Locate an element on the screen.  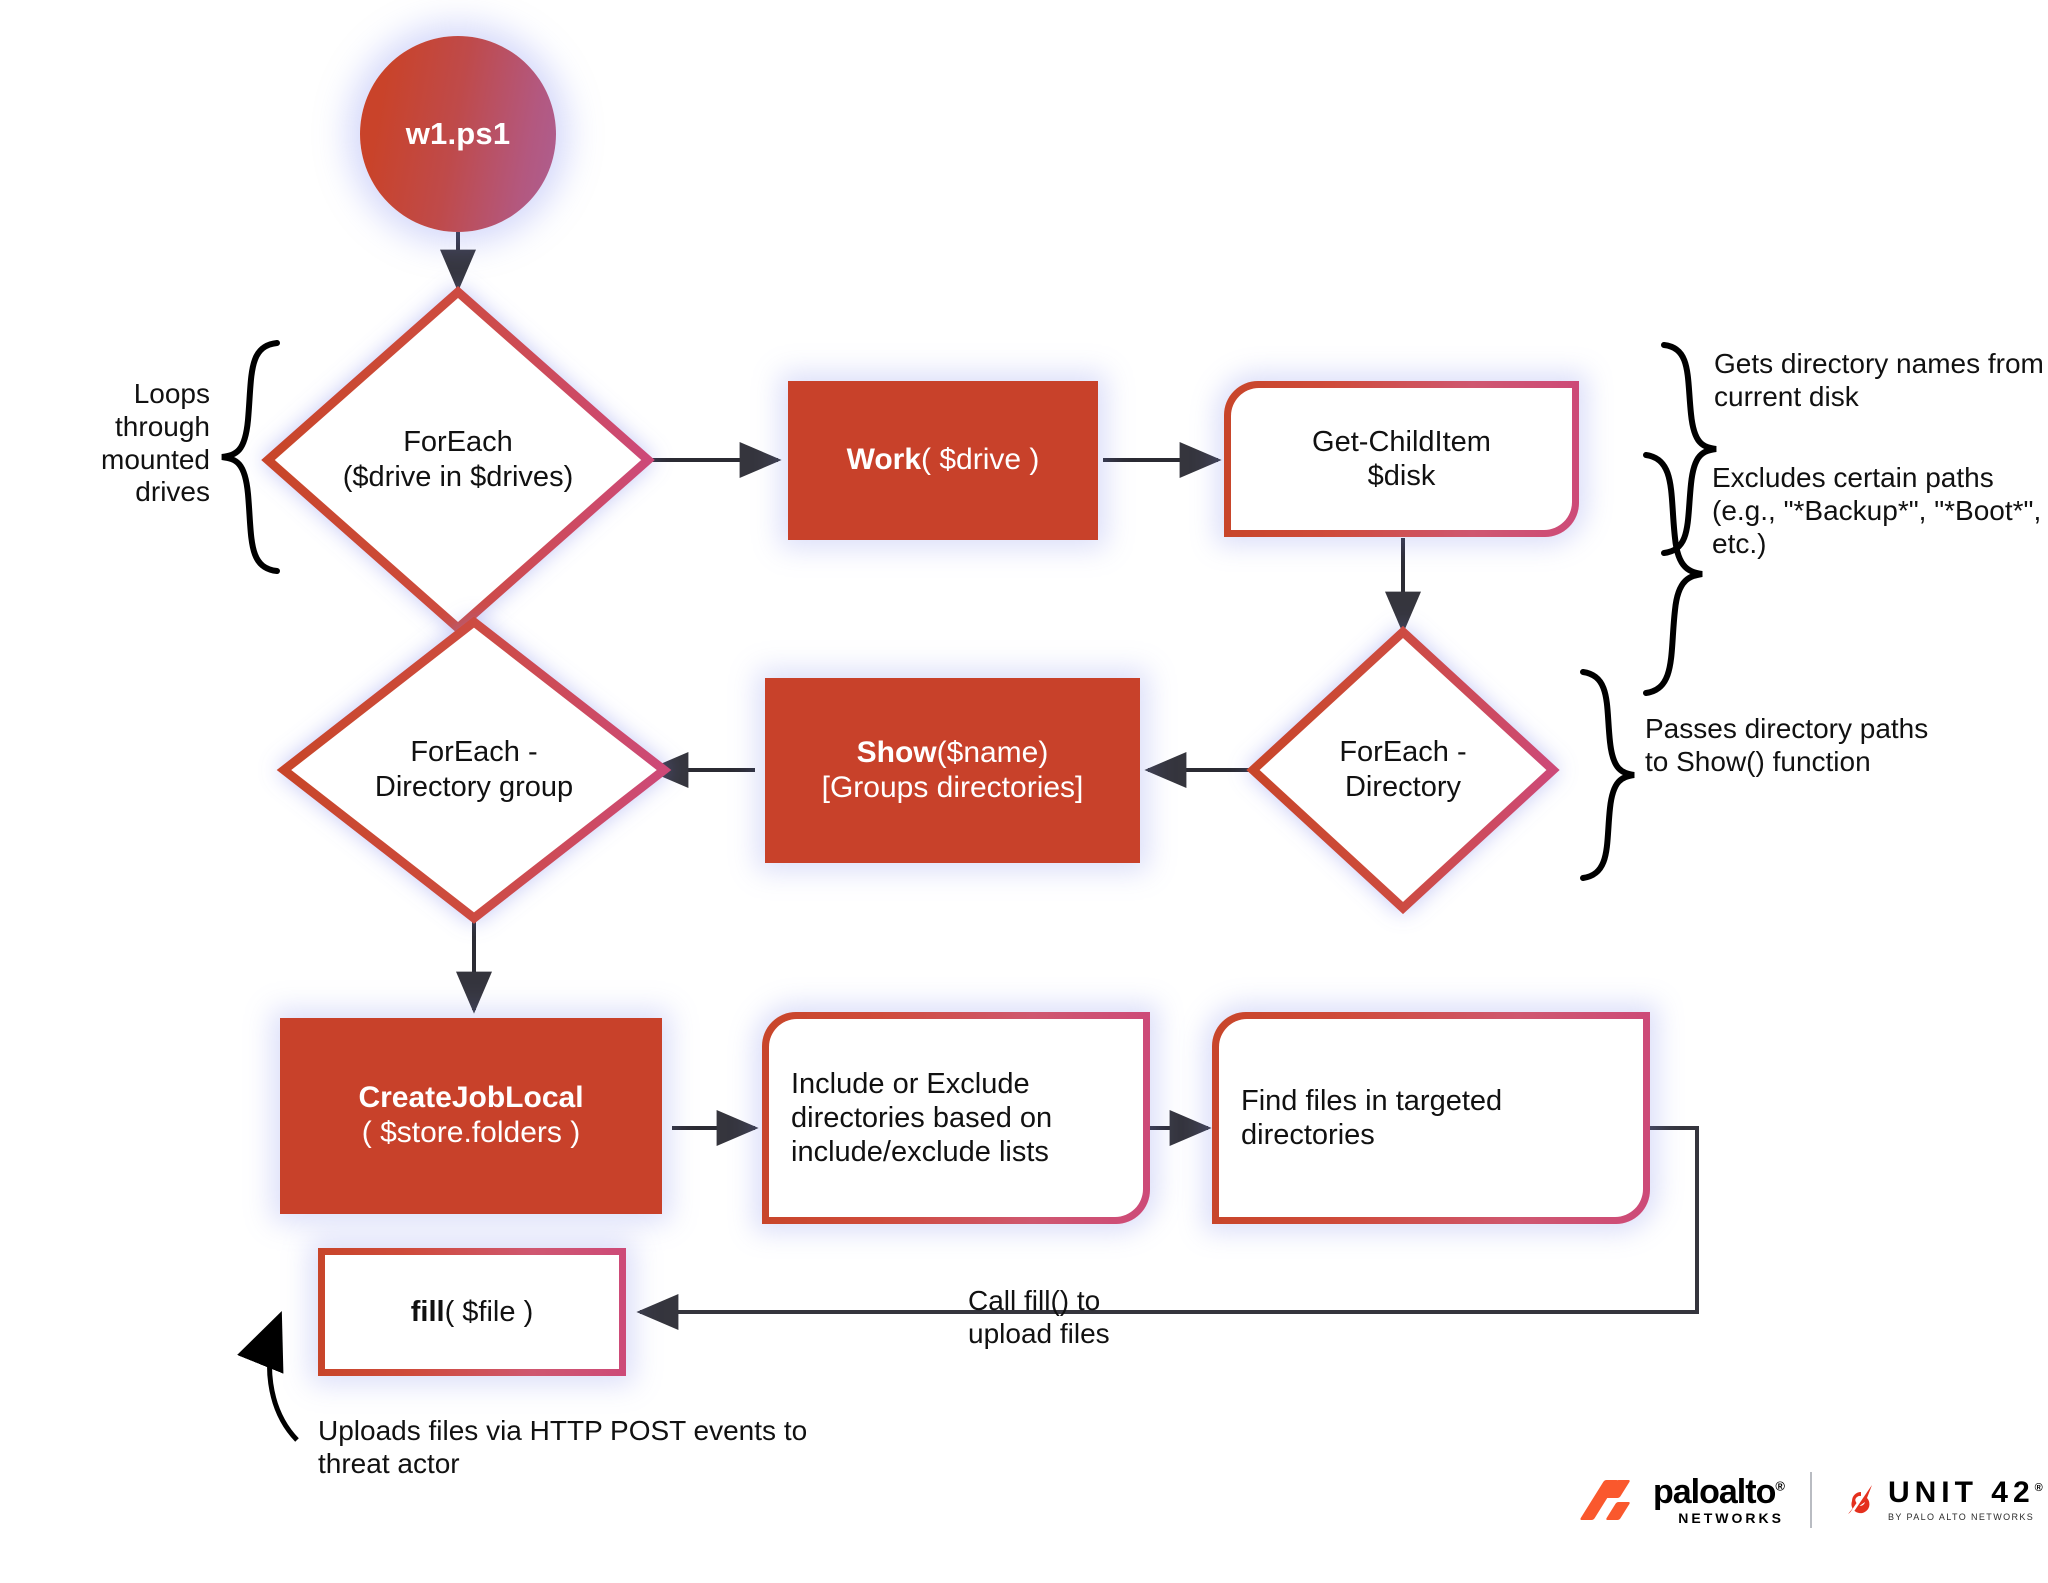
foreach-drive-line1: ForEach is located at coordinates (458, 442).